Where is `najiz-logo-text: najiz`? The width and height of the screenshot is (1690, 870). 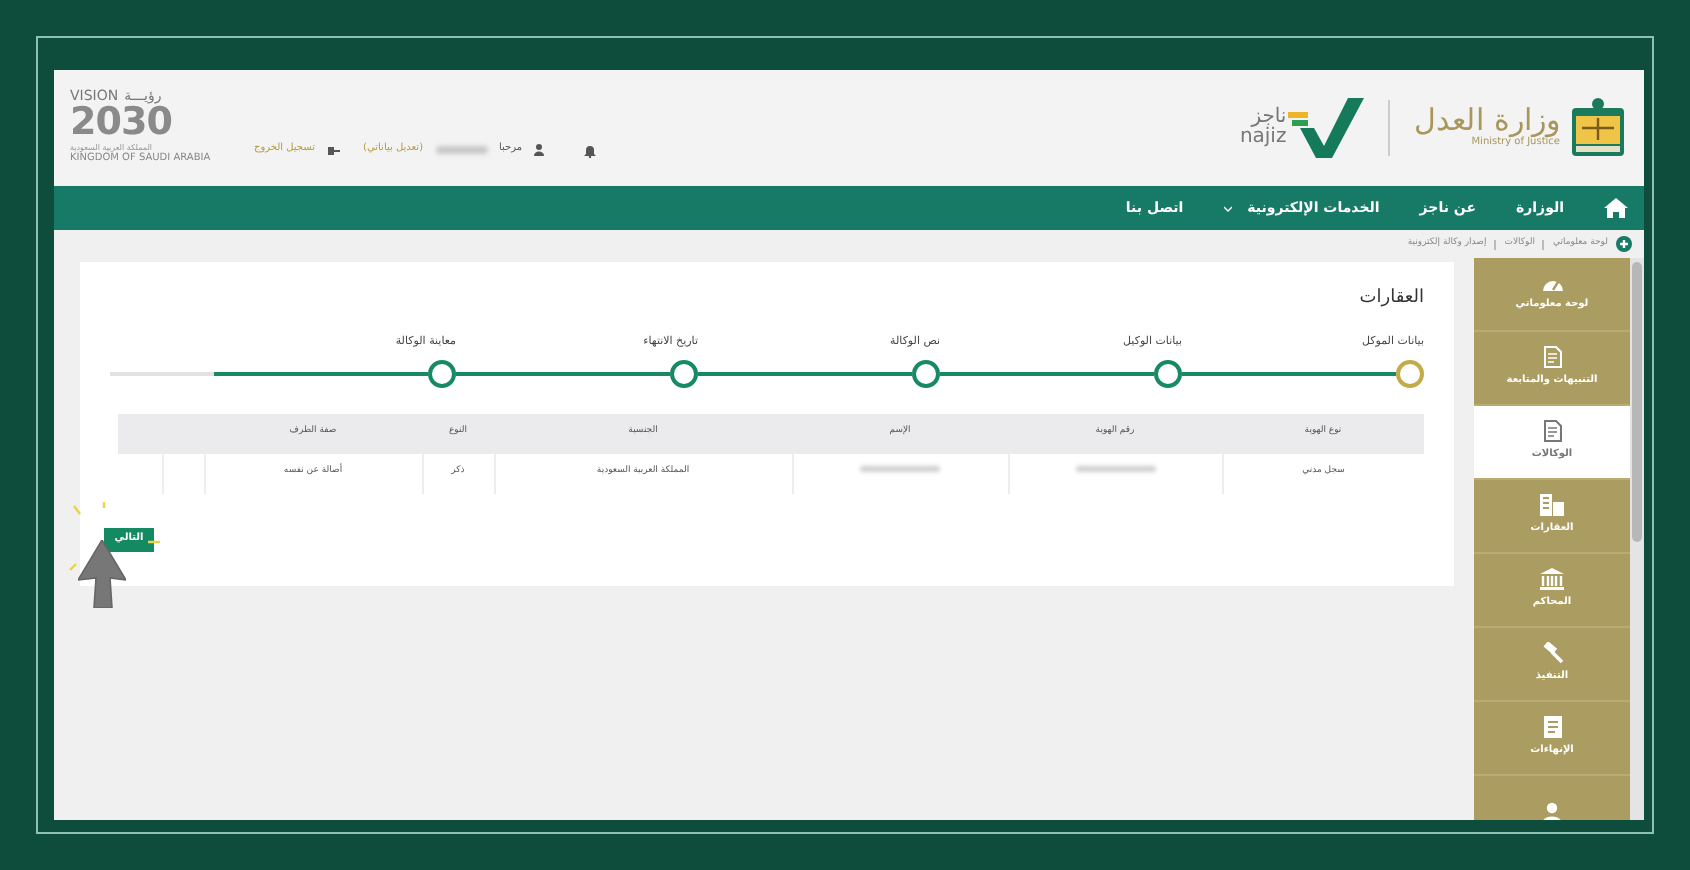 najiz-logo-text: najiz is located at coordinates (1263, 138).